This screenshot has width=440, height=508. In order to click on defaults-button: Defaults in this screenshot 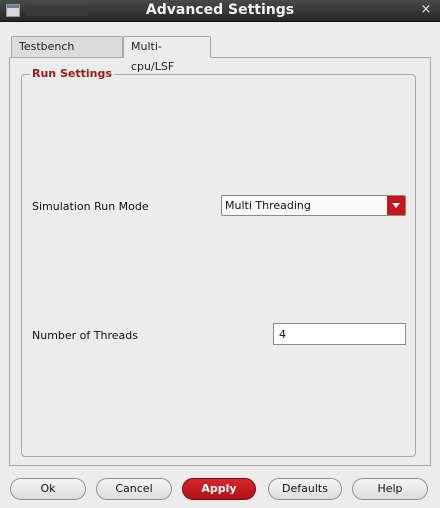, I will do `click(305, 489)`.